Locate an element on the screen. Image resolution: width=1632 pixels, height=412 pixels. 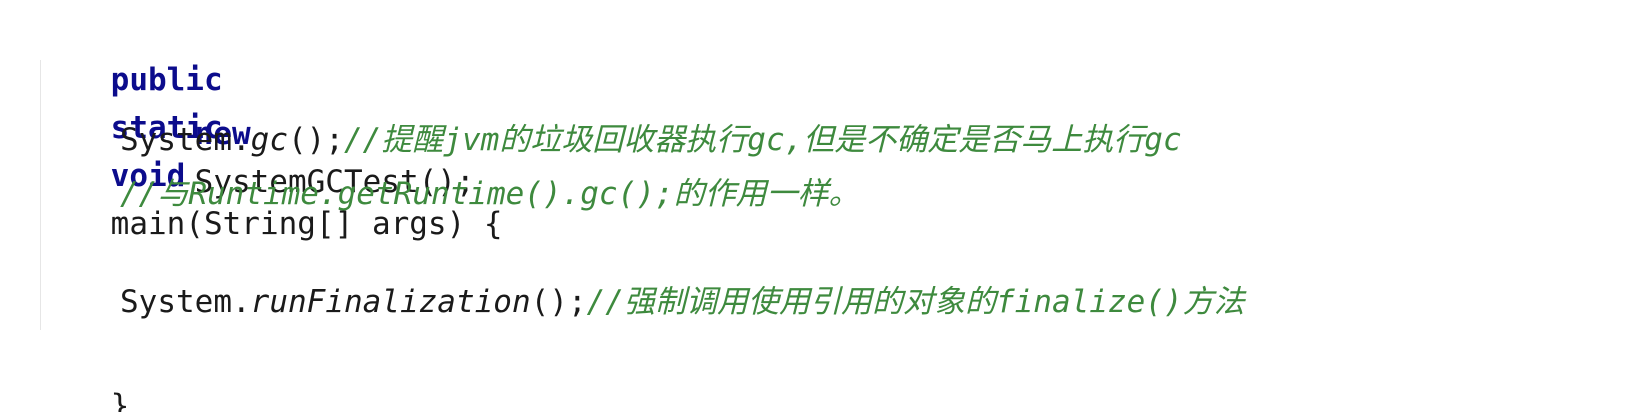
code-line-runtime-comment: //与Runtime.getRuntime().gc();的作用一样。 is located at coordinates (448, 194).